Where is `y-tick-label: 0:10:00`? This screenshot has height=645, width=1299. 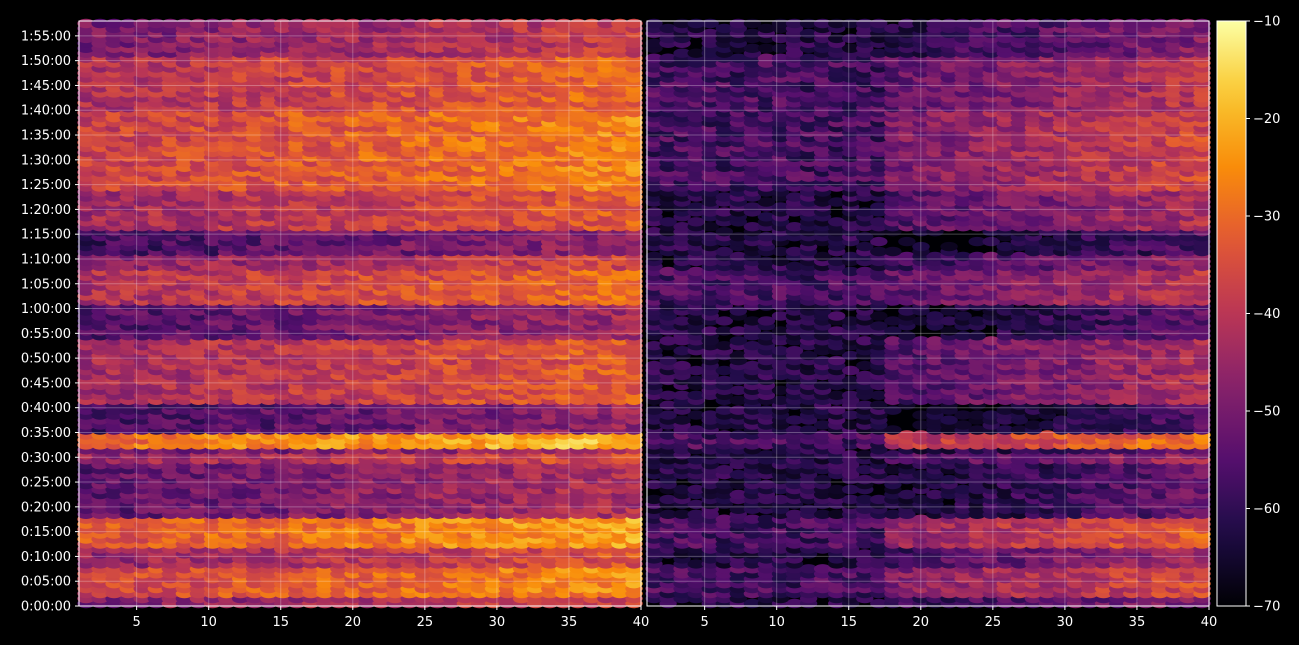
y-tick-label: 0:10:00 is located at coordinates (46, 557).